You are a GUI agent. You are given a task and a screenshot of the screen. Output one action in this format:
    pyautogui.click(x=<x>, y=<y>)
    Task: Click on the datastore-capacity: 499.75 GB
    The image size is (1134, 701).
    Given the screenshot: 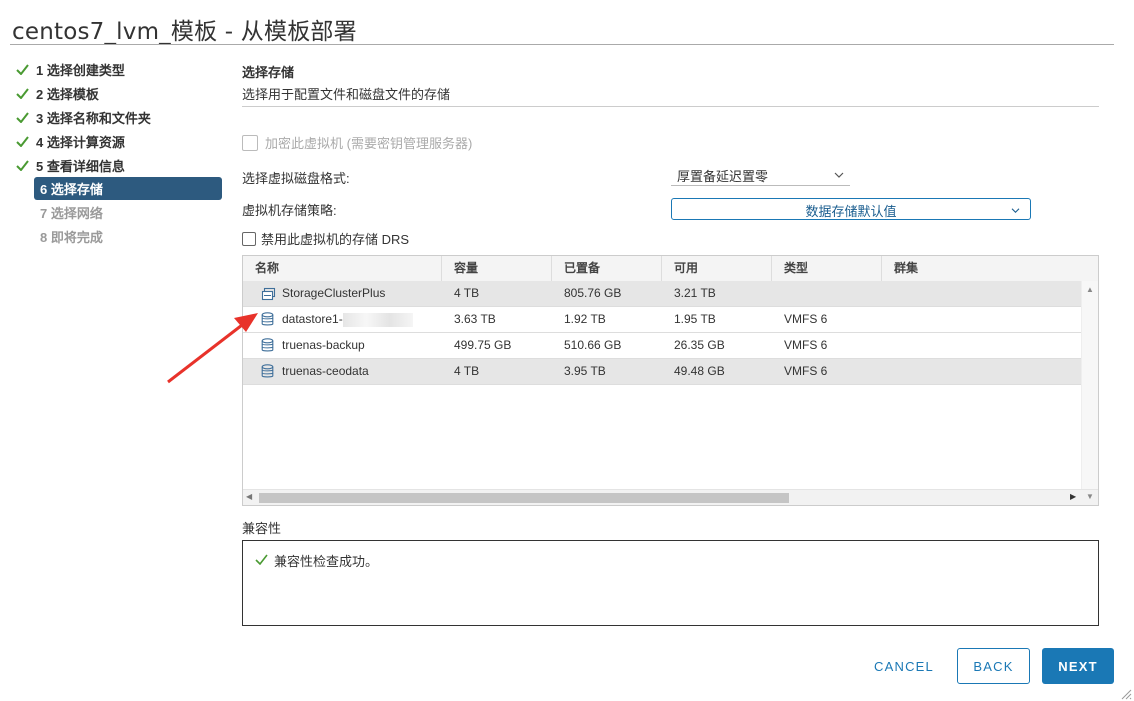 What is the action you would take?
    pyautogui.click(x=483, y=345)
    